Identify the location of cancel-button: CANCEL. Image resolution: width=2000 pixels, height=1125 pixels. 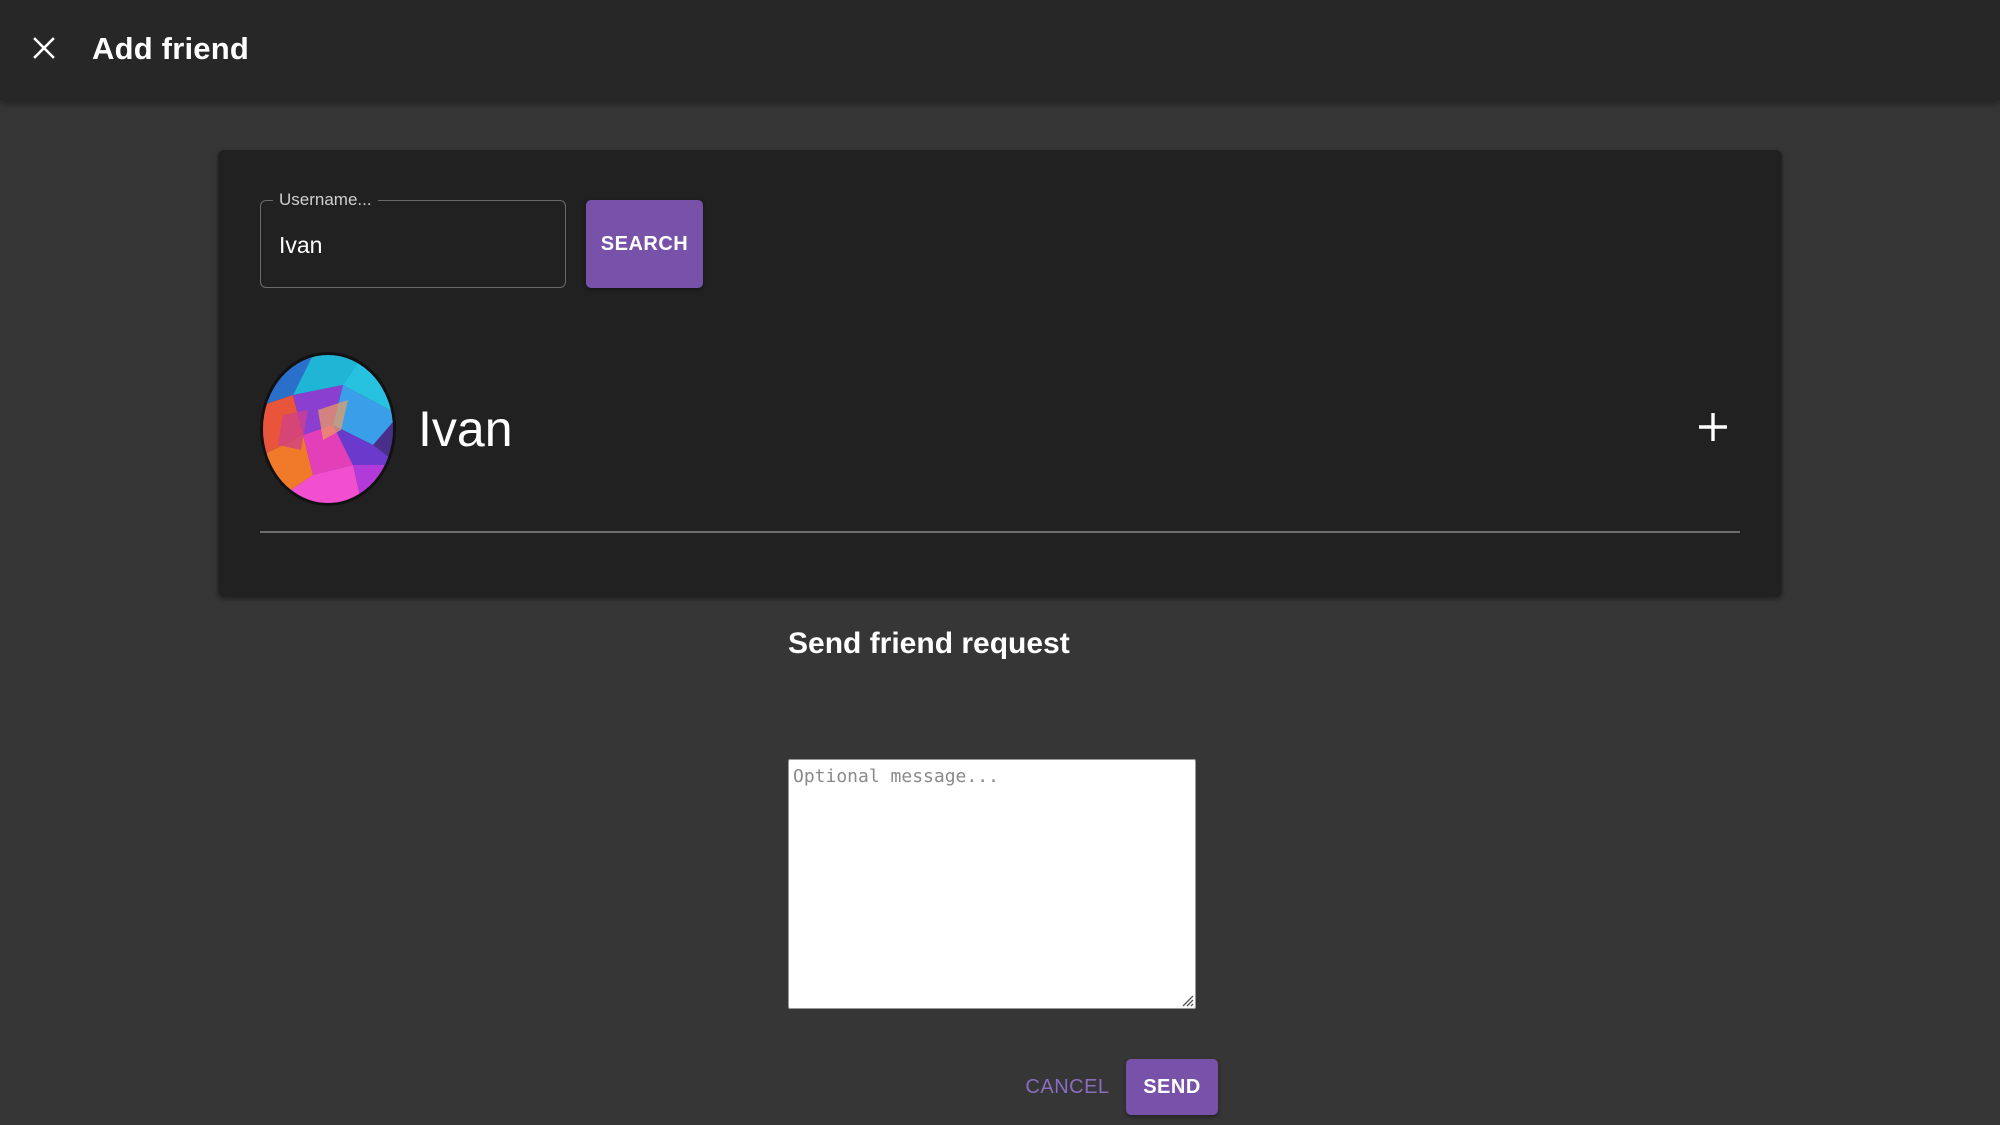
(1067, 1087).